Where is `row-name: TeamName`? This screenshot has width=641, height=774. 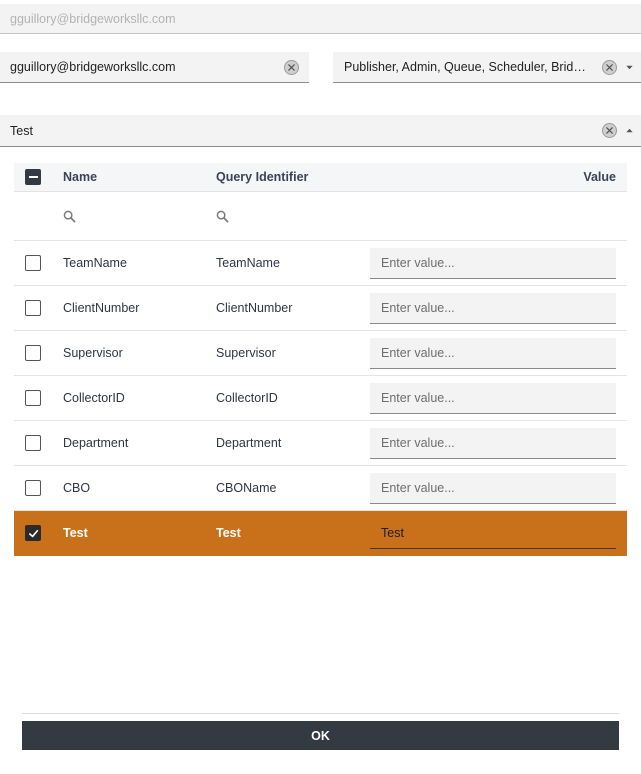 row-name: TeamName is located at coordinates (95, 263).